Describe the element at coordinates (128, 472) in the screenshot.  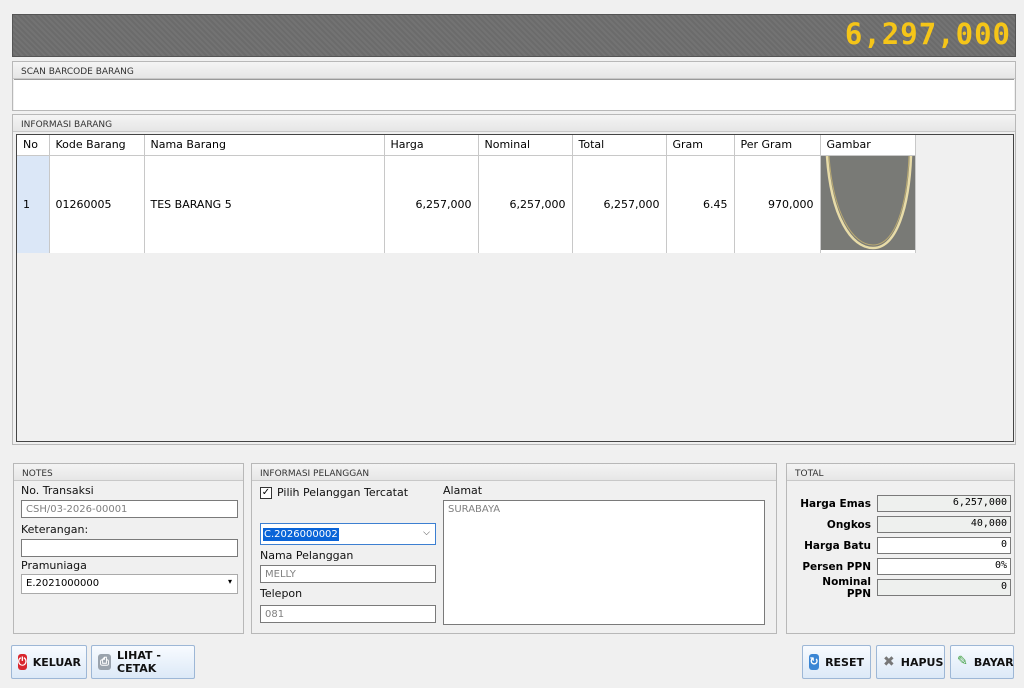
I see `notes-title: NOTES` at that location.